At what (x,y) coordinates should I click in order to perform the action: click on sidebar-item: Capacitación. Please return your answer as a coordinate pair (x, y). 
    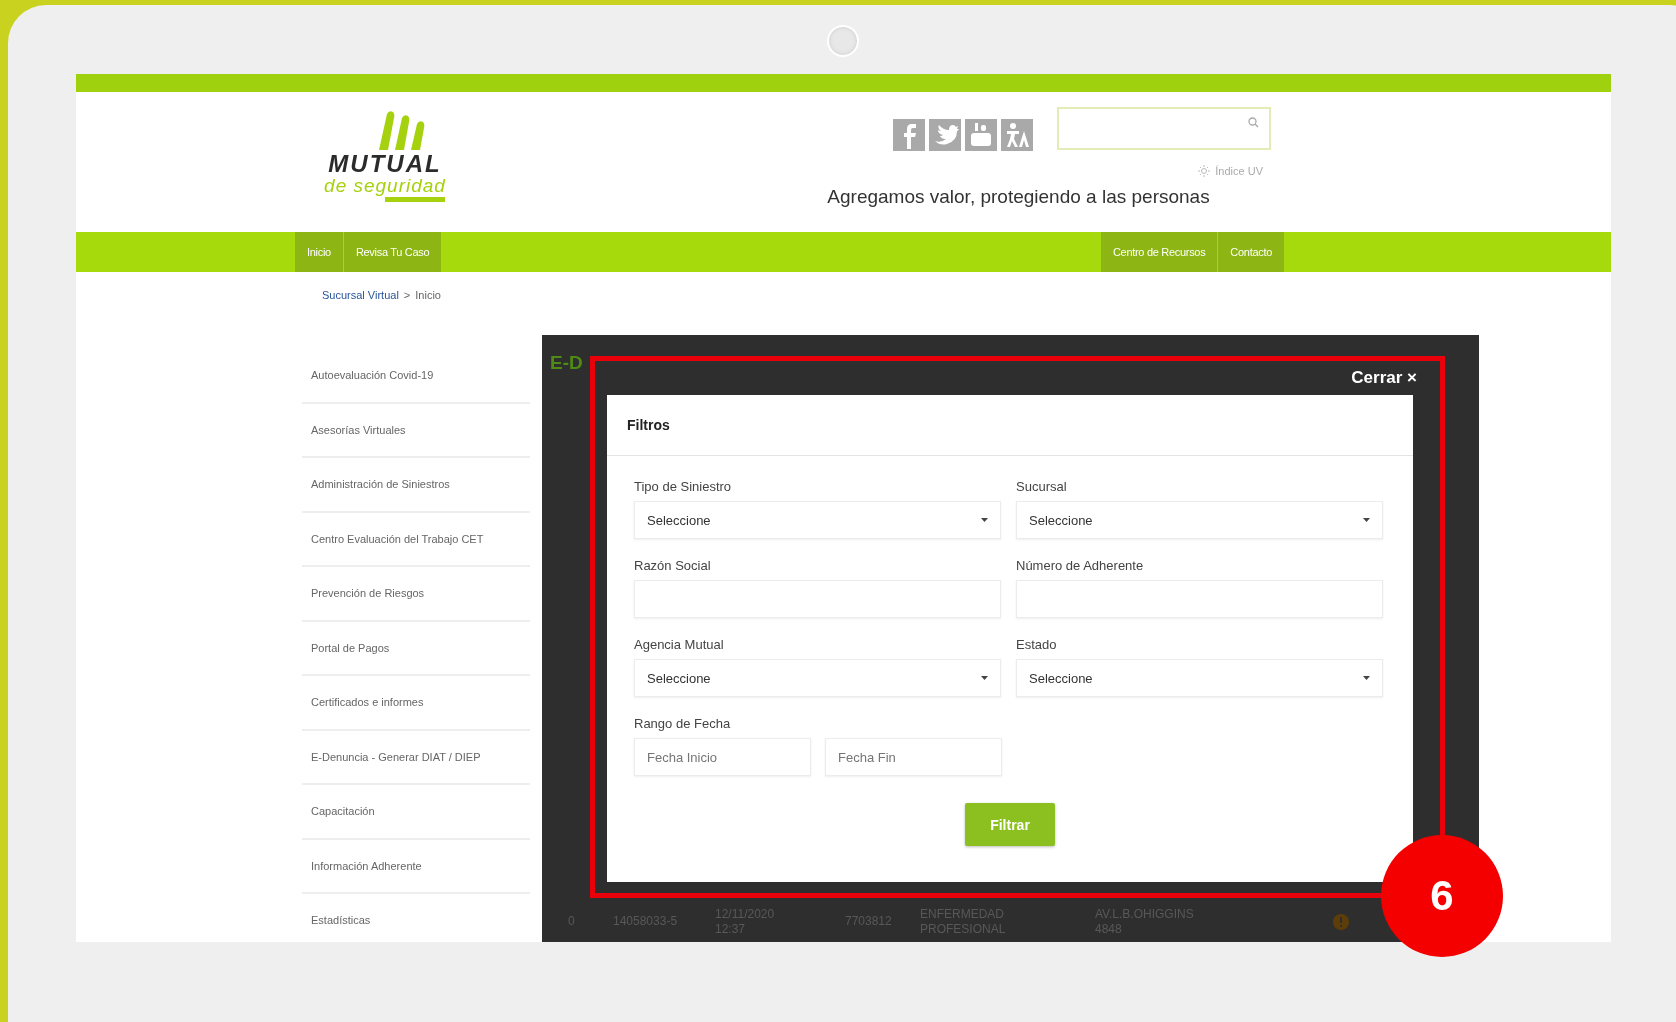
    Looking at the image, I should click on (416, 812).